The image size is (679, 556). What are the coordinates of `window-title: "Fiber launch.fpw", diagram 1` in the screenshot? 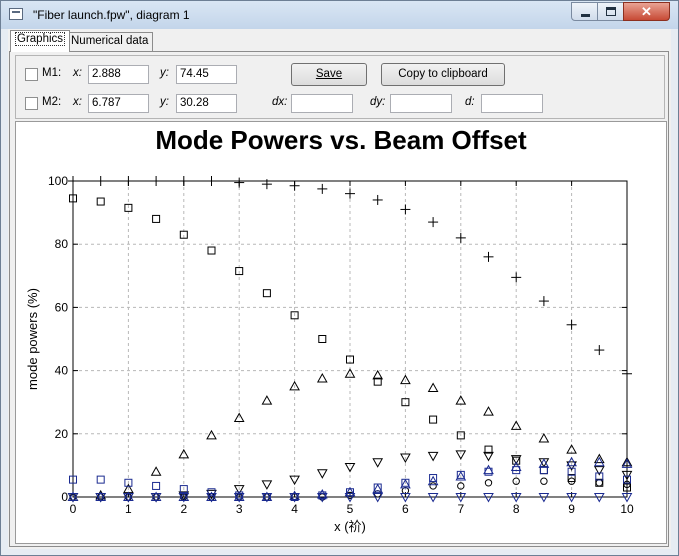 It's located at (111, 15).